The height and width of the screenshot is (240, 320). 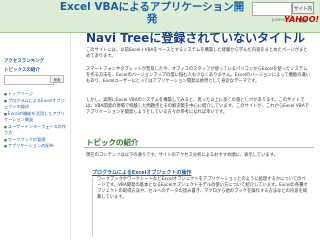 What do you see at coordinates (141, 172) in the screenshot?
I see `topic-link-objects: プログラムによるExcelオブジェクトの操作` at bounding box center [141, 172].